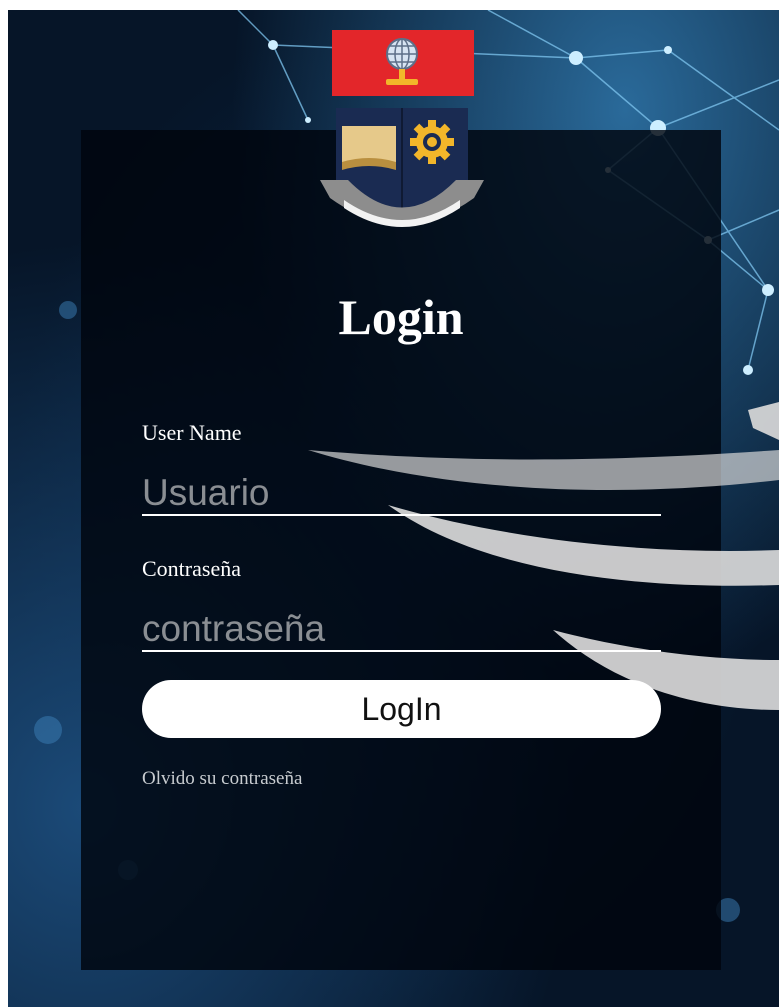 This screenshot has height=1007, width=779. I want to click on login-title: Login, so click(401, 317).